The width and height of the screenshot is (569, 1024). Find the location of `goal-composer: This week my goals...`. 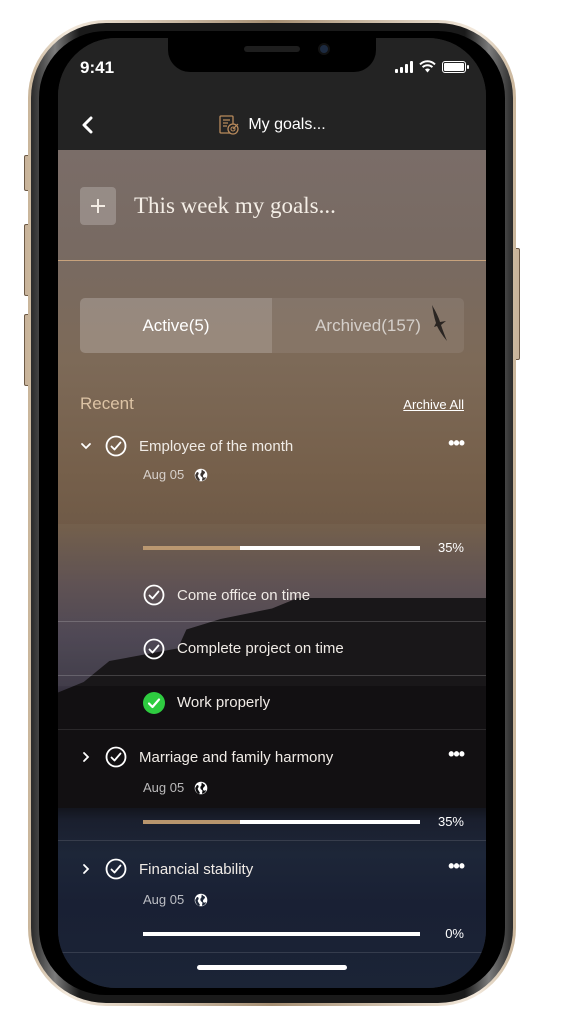

goal-composer: This week my goals... is located at coordinates (208, 206).